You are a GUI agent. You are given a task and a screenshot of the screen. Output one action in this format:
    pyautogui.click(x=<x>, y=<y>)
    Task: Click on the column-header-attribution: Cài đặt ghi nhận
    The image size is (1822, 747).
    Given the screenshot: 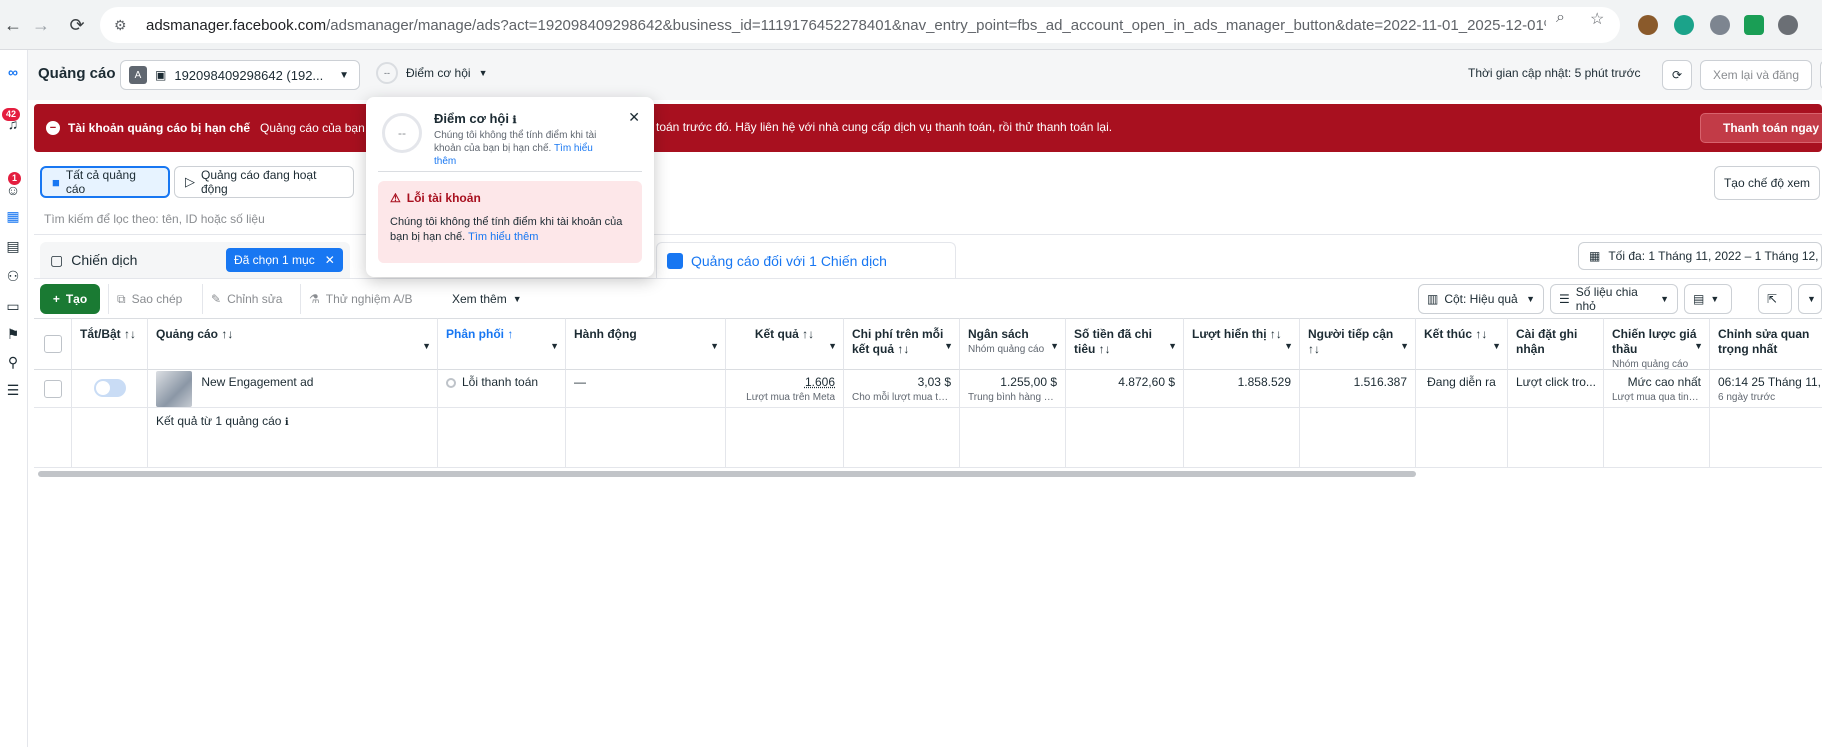 What is the action you would take?
    pyautogui.click(x=1556, y=344)
    